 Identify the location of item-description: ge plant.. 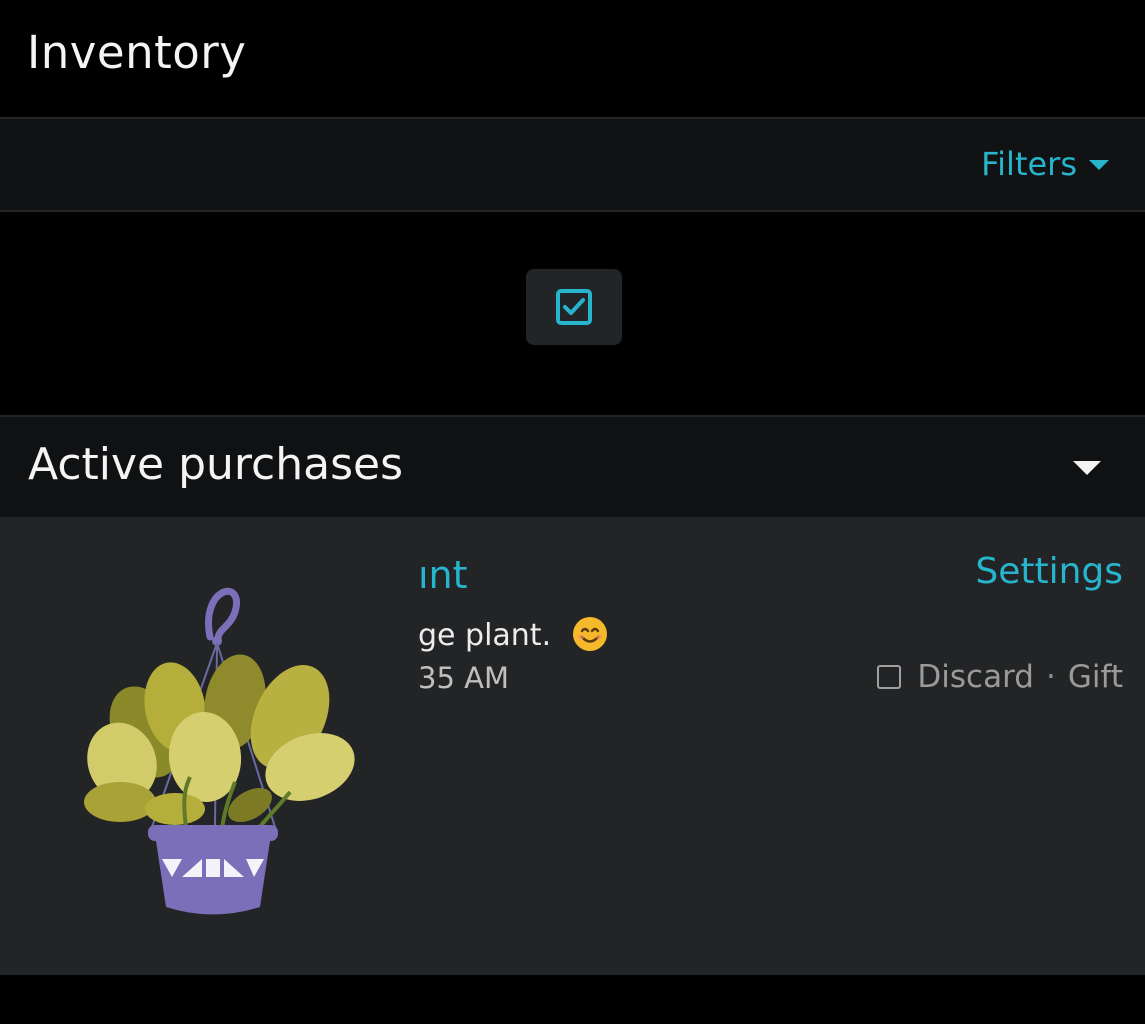
(513, 634).